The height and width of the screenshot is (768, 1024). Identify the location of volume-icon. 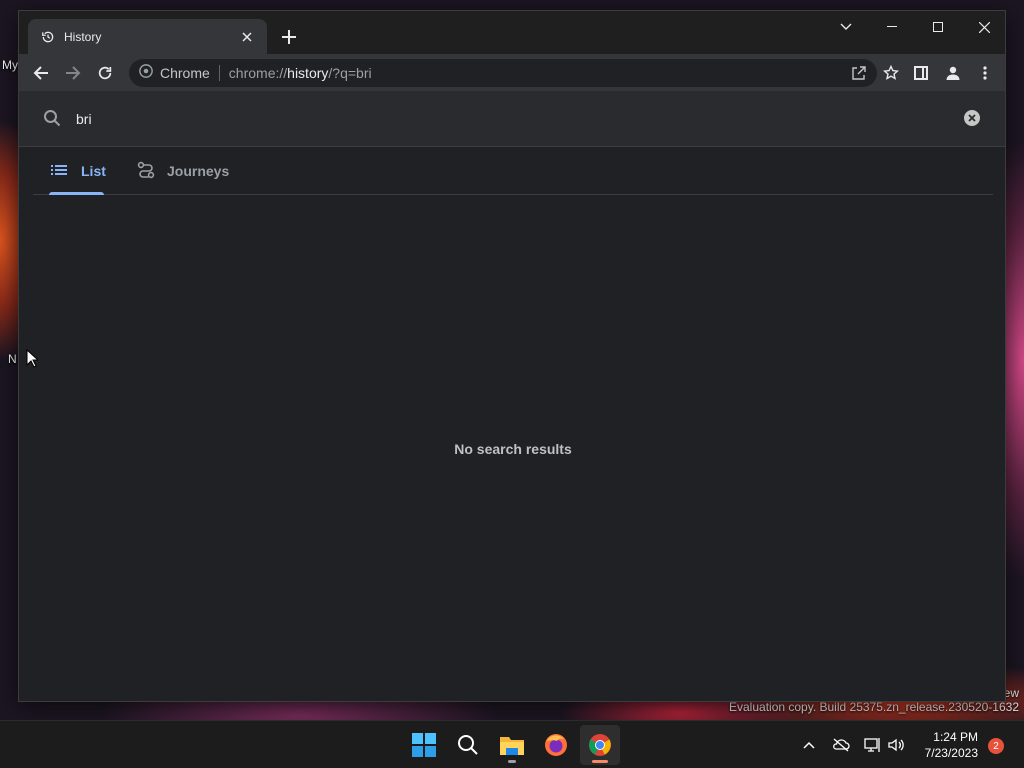
(896, 745).